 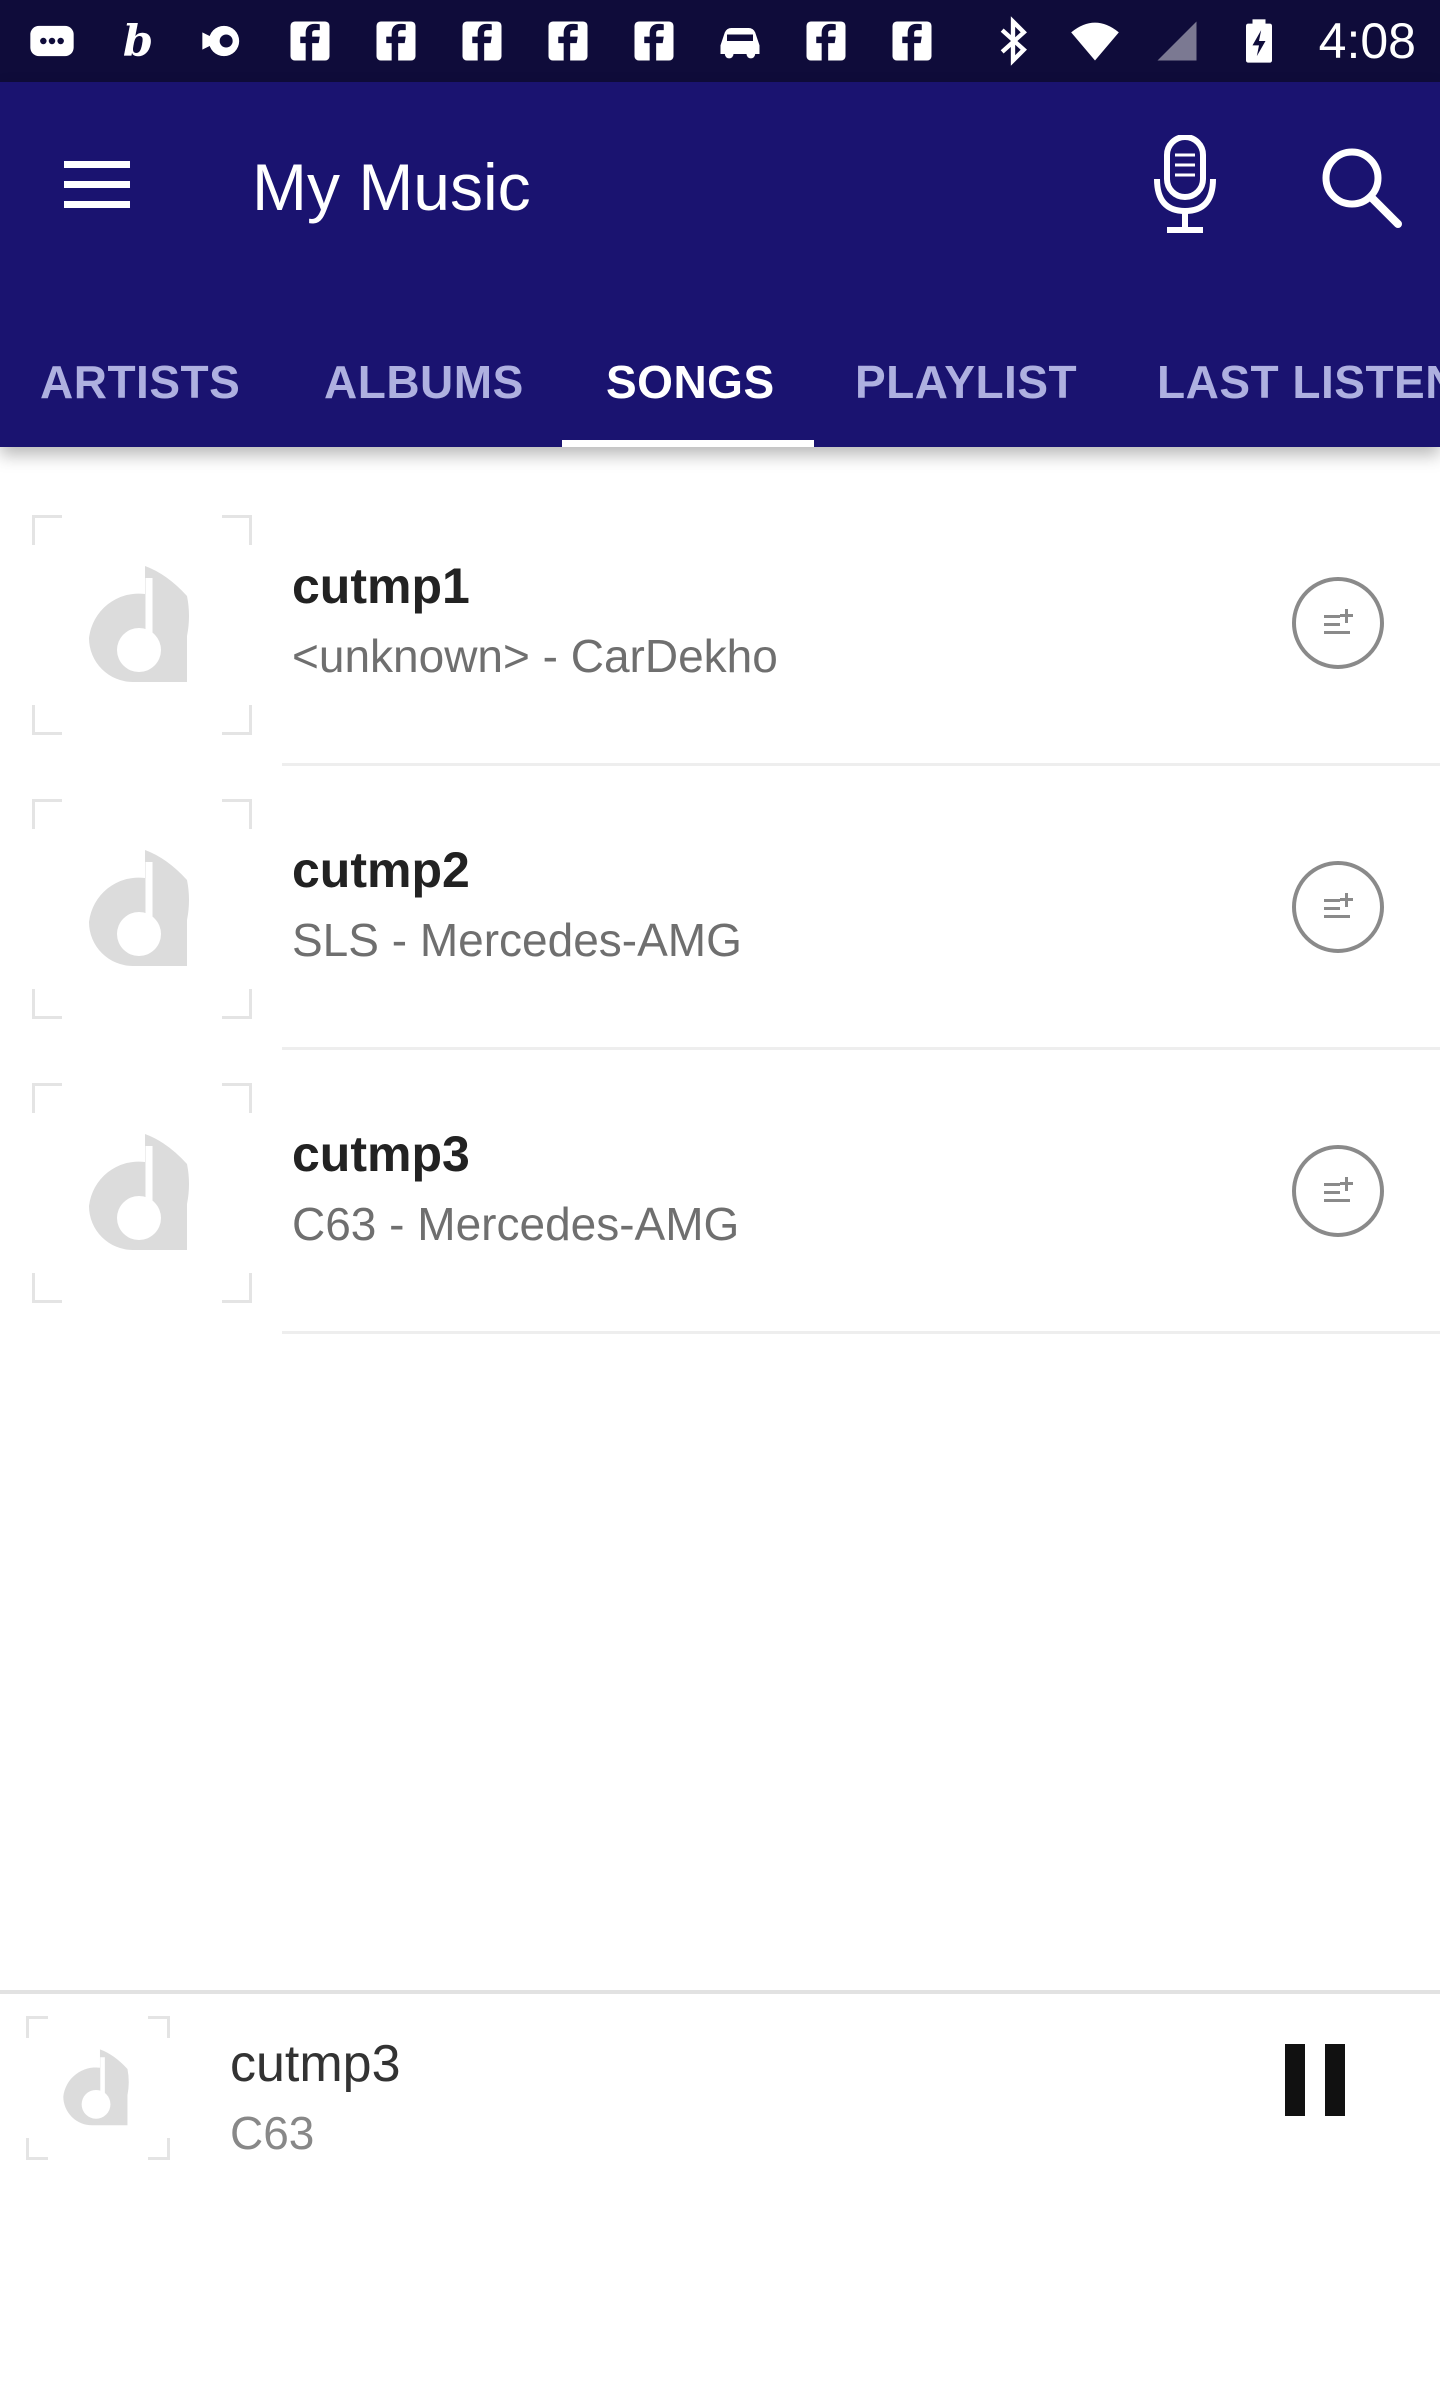 What do you see at coordinates (272, 2133) in the screenshot?
I see `now-playing-subtitle: C63` at bounding box center [272, 2133].